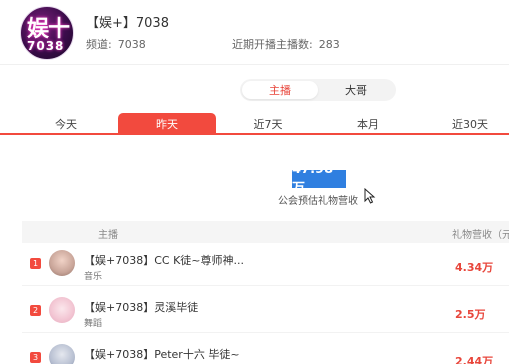  I want to click on table-row: 1 【娱+7038】CC K徒~尊师神... 音乐 4.34万, so click(265, 265).